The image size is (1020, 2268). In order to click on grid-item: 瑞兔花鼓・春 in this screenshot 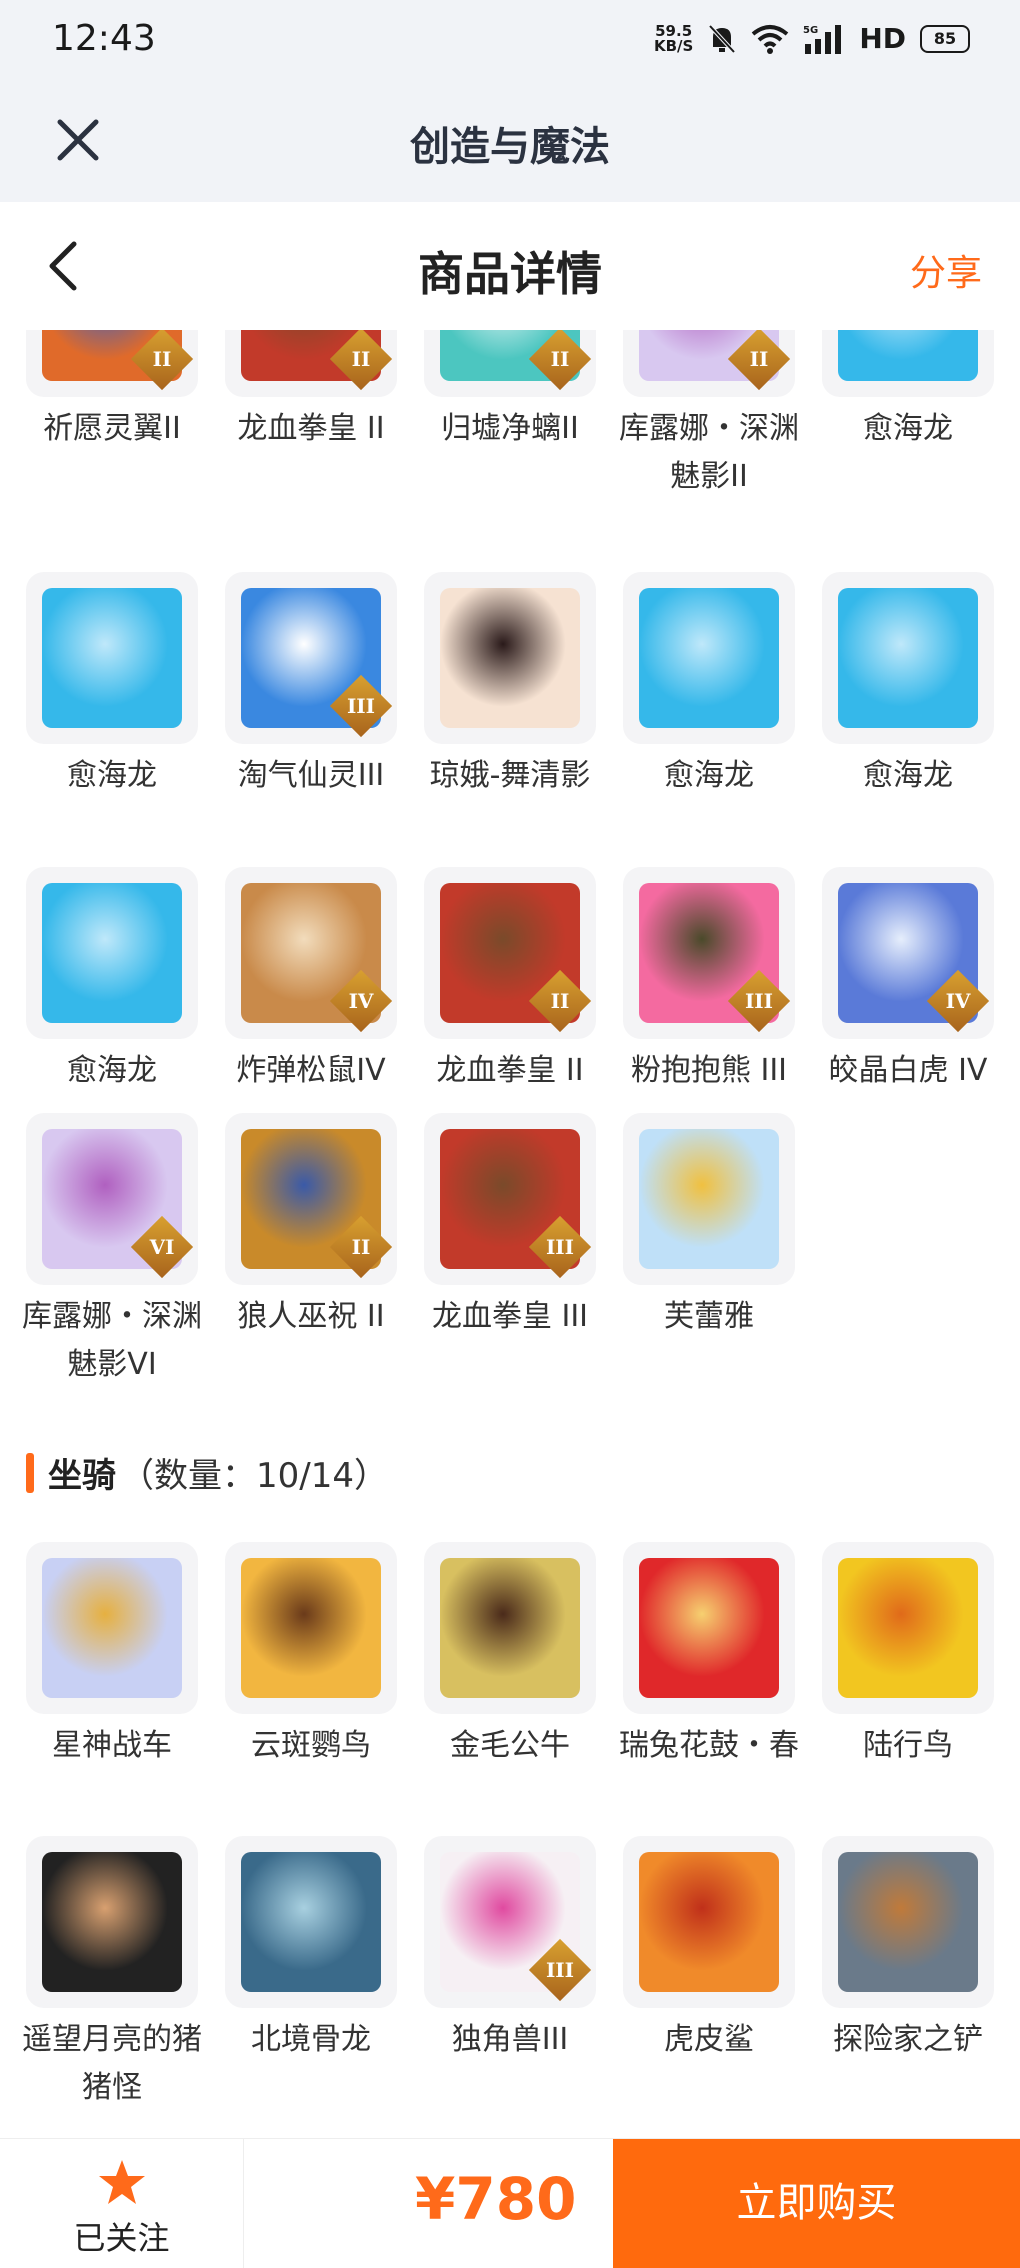, I will do `click(709, 1656)`.